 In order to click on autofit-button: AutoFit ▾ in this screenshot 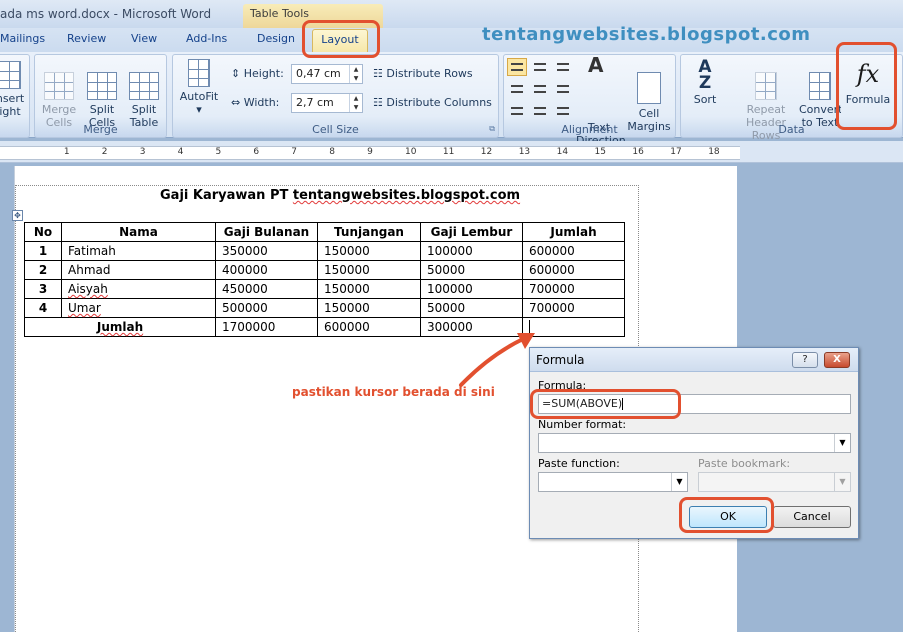, I will do `click(199, 87)`.